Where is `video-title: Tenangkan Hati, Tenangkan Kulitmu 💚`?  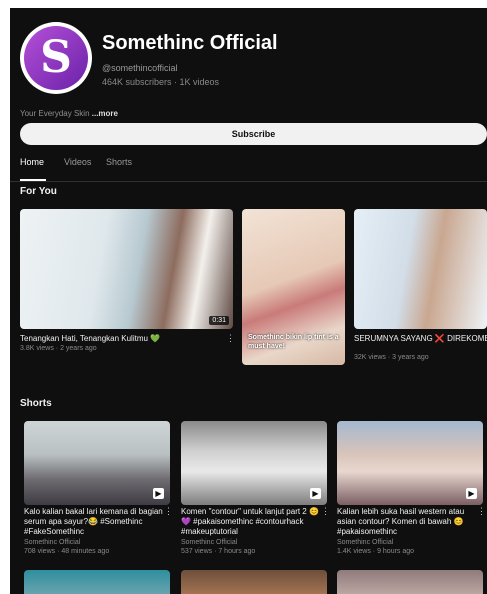
video-title: Tenangkan Hati, Tenangkan Kulitmu 💚 is located at coordinates (120, 339).